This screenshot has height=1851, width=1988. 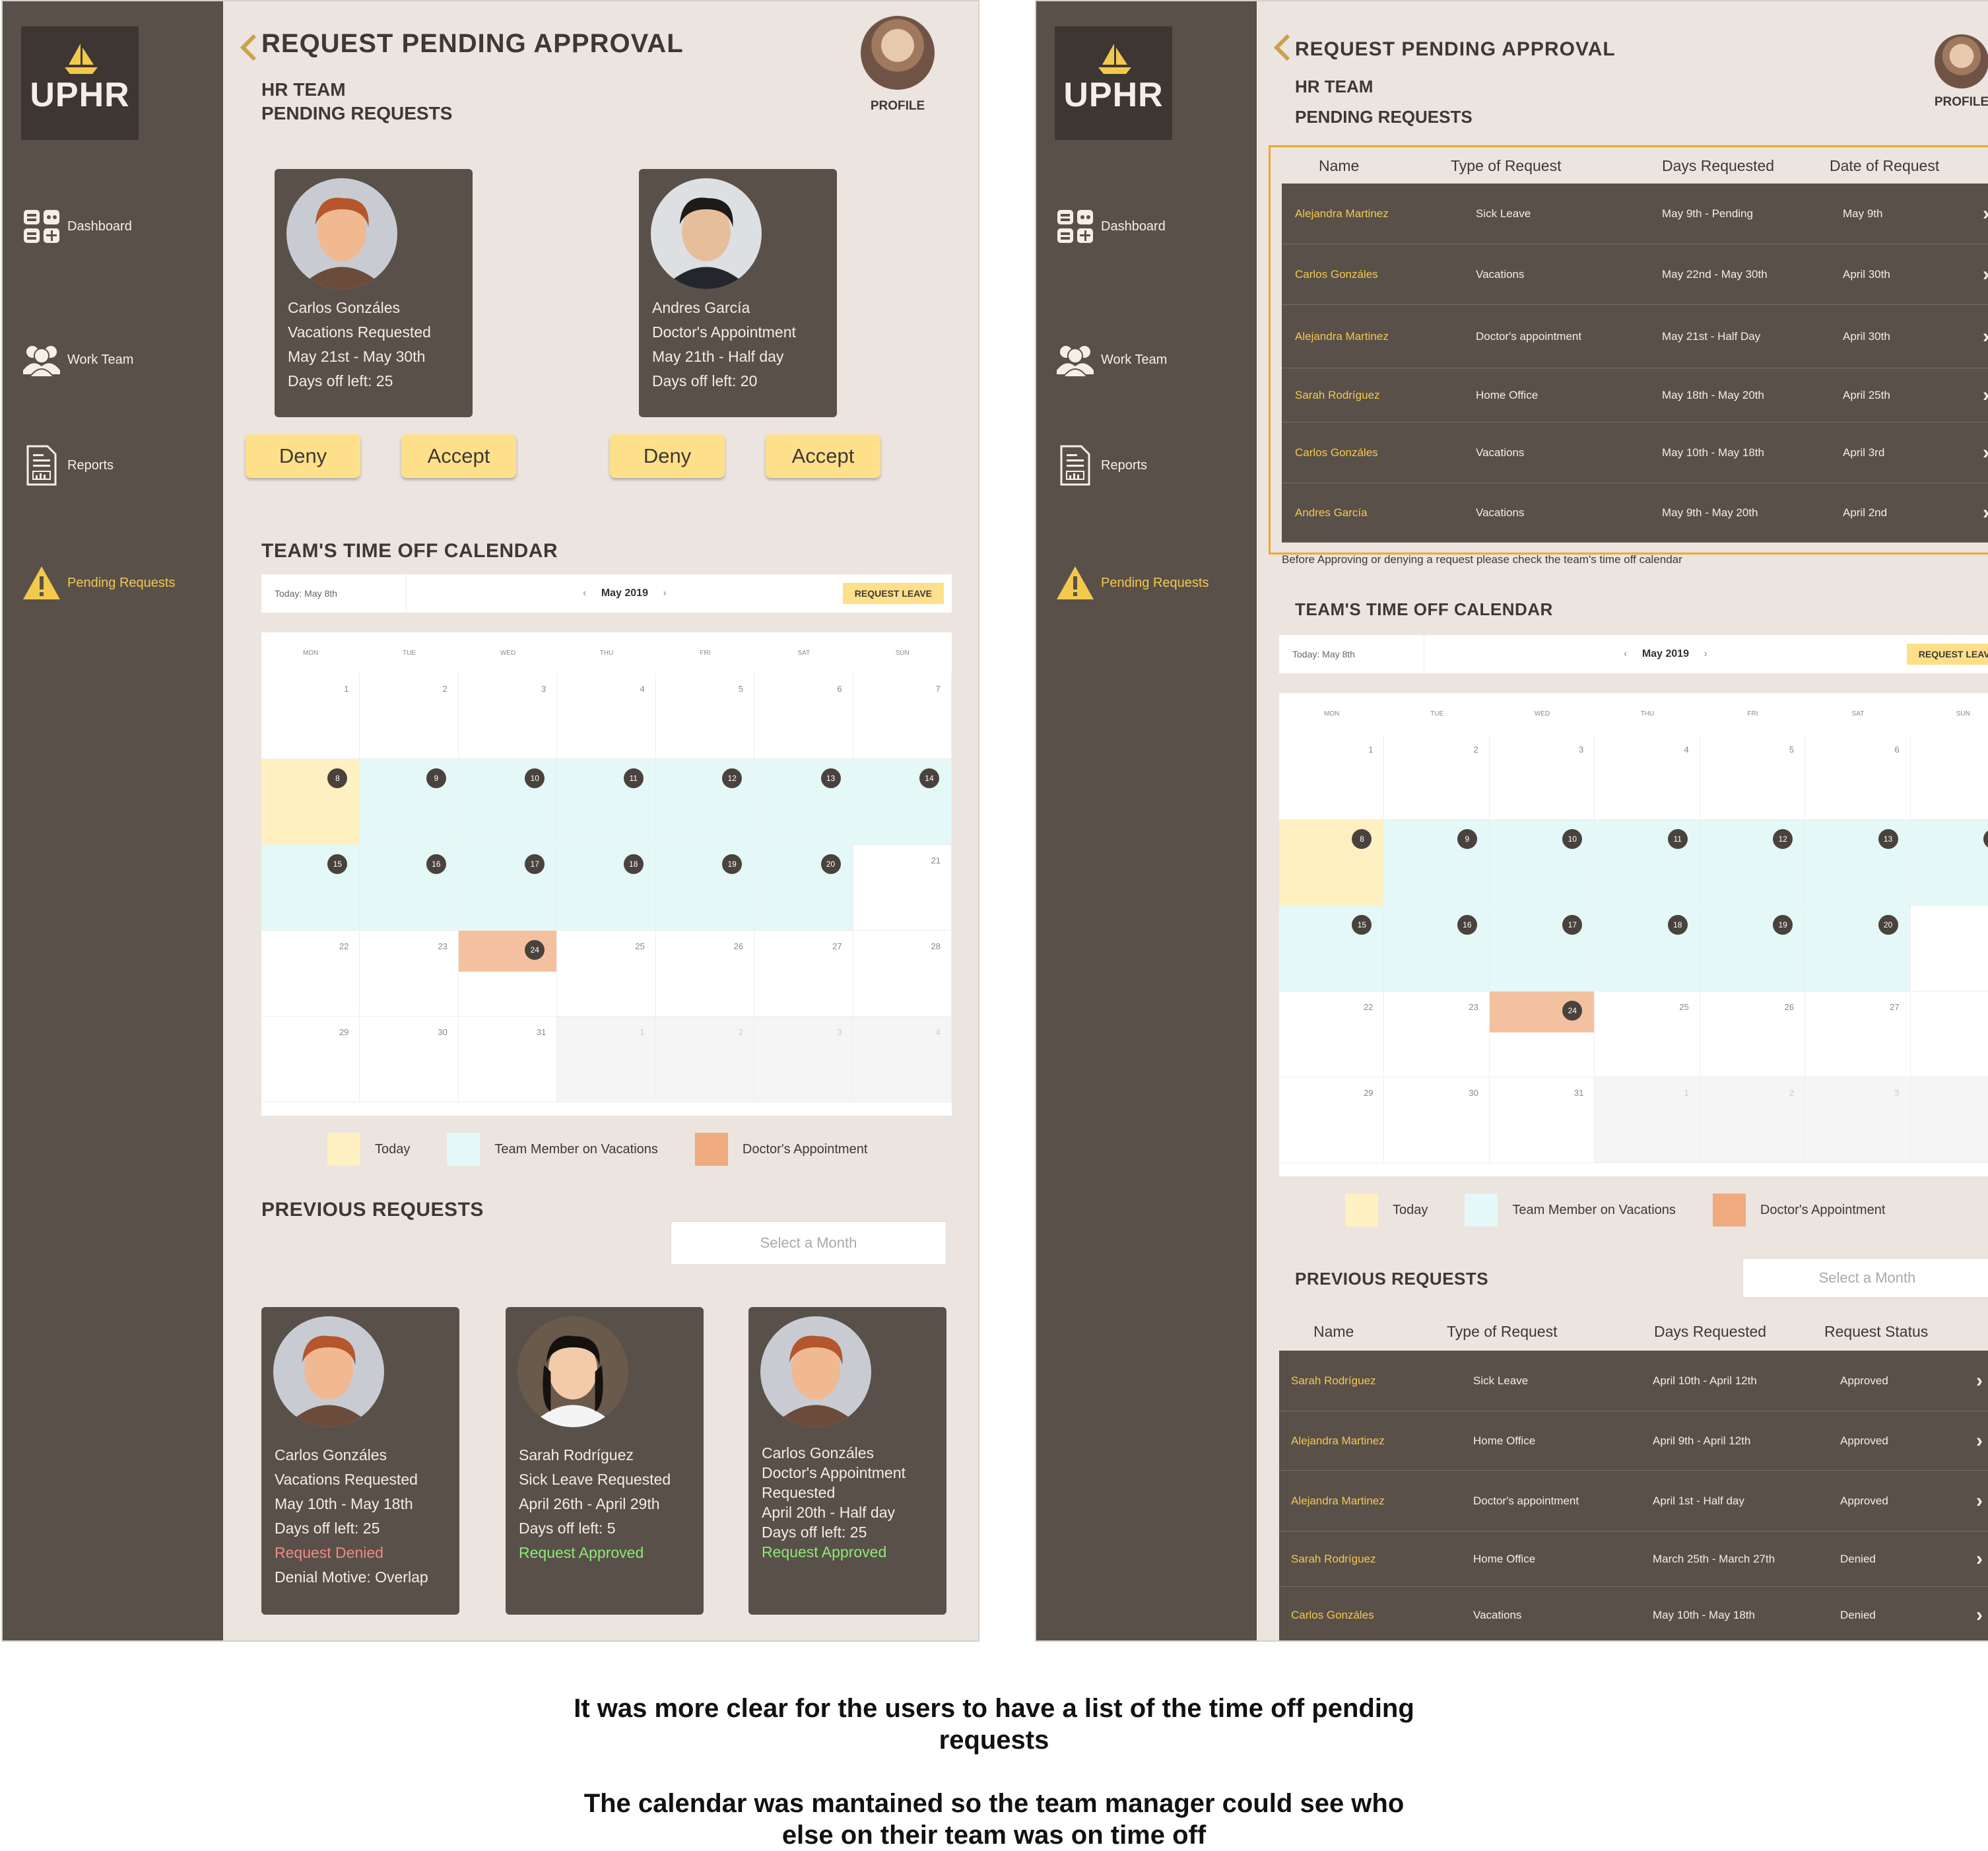 I want to click on column-header: Type of Request, so click(x=1506, y=166).